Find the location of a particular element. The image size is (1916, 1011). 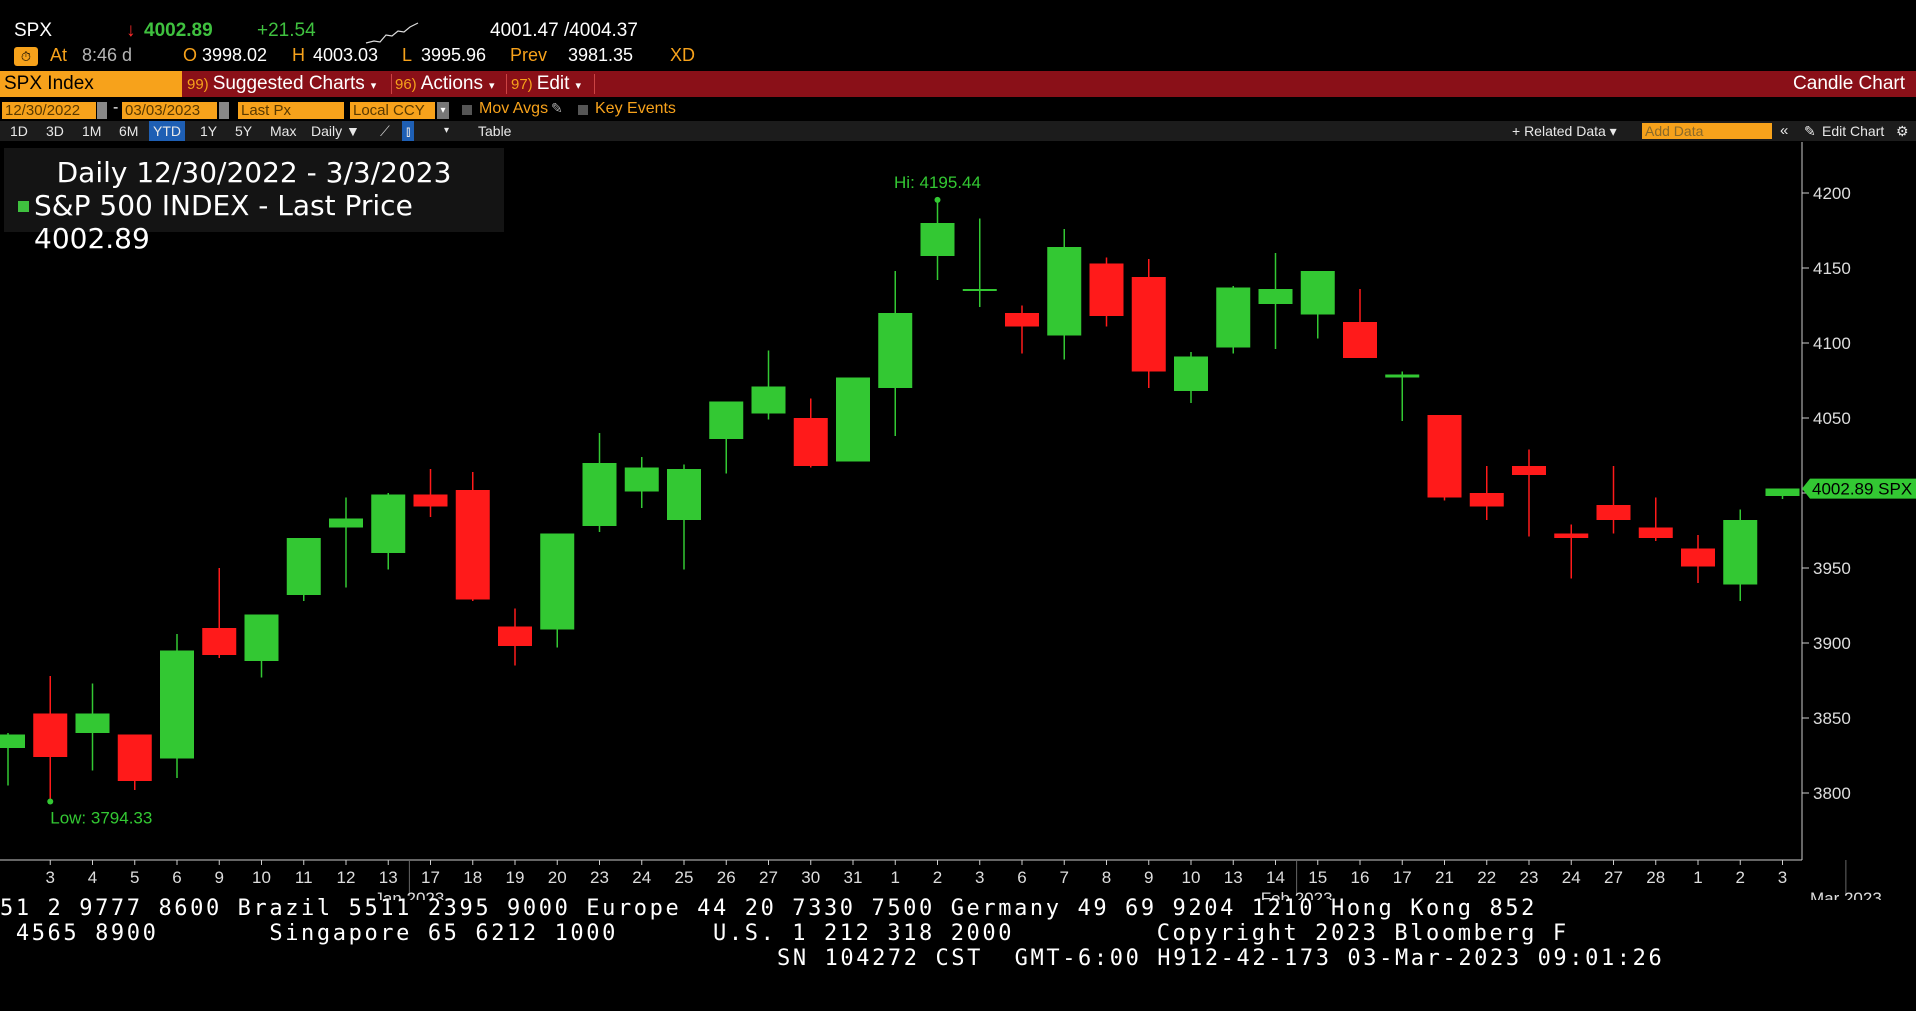

start-date-field: 12/30/2022 is located at coordinates (49, 110).